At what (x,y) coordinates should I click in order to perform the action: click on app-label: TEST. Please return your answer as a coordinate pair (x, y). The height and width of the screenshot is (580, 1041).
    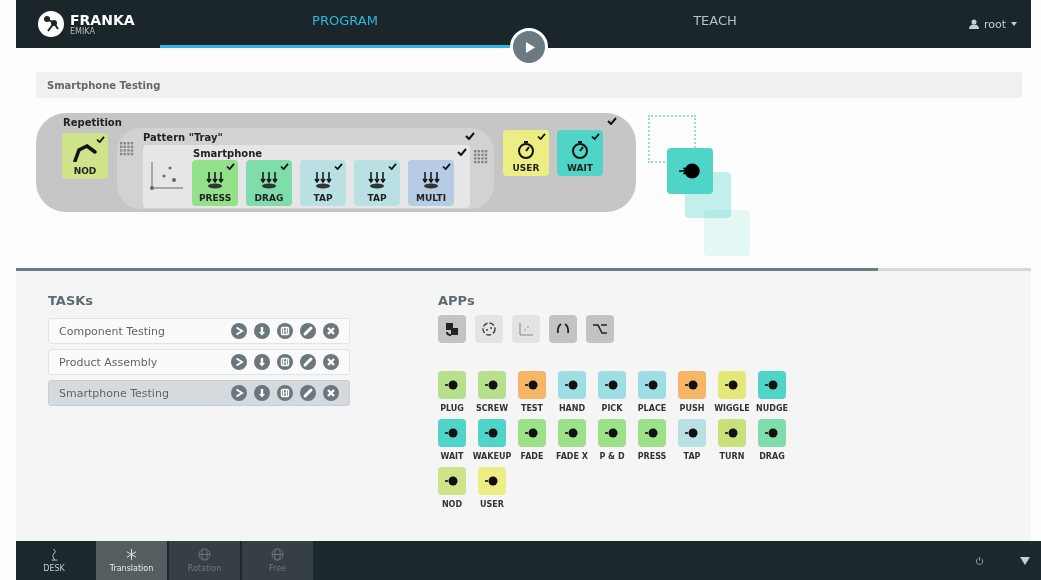
    Looking at the image, I should click on (532, 408).